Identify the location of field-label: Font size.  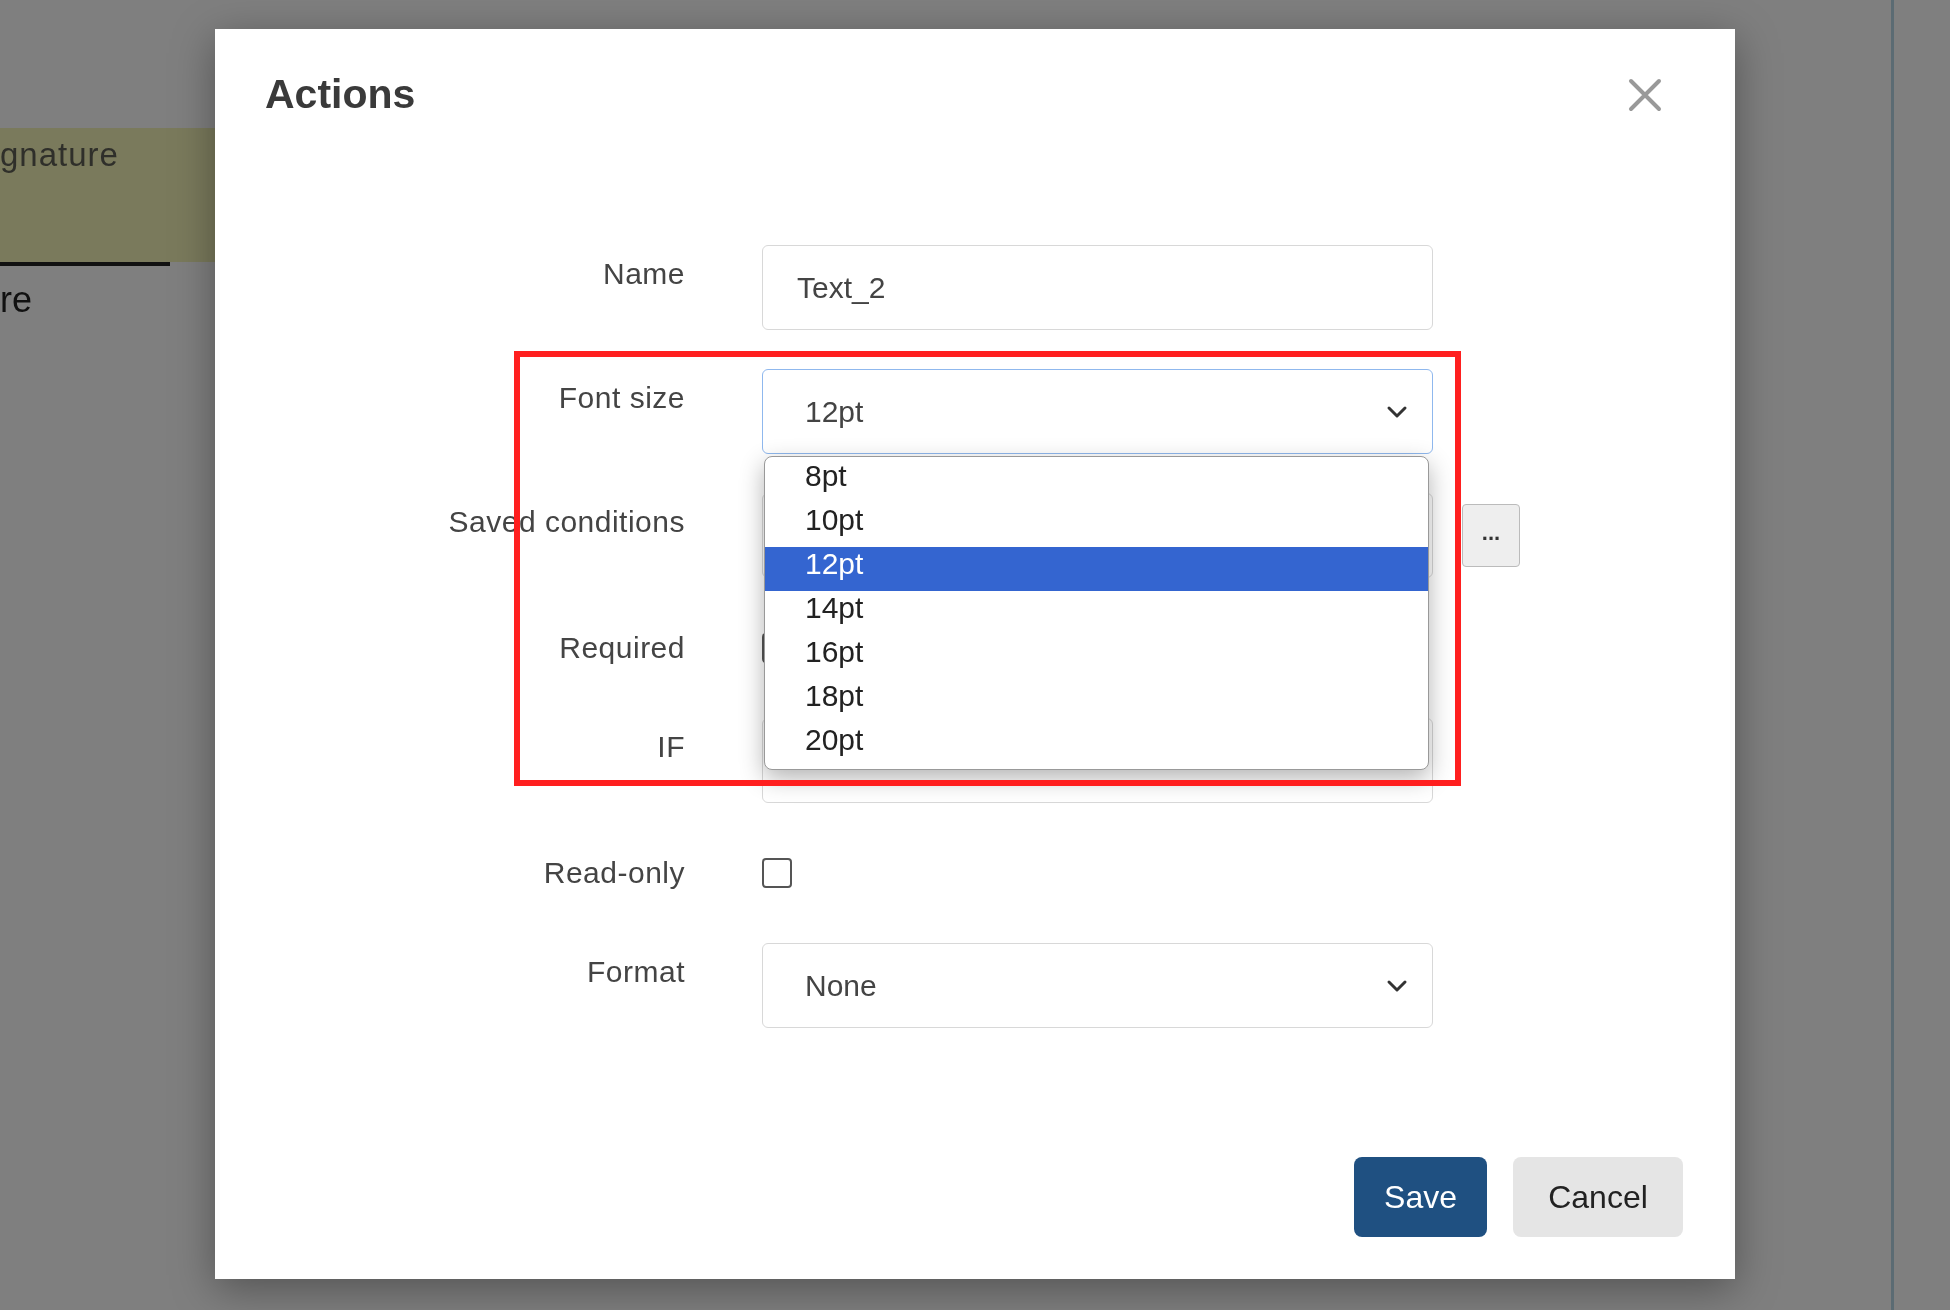
(621, 398).